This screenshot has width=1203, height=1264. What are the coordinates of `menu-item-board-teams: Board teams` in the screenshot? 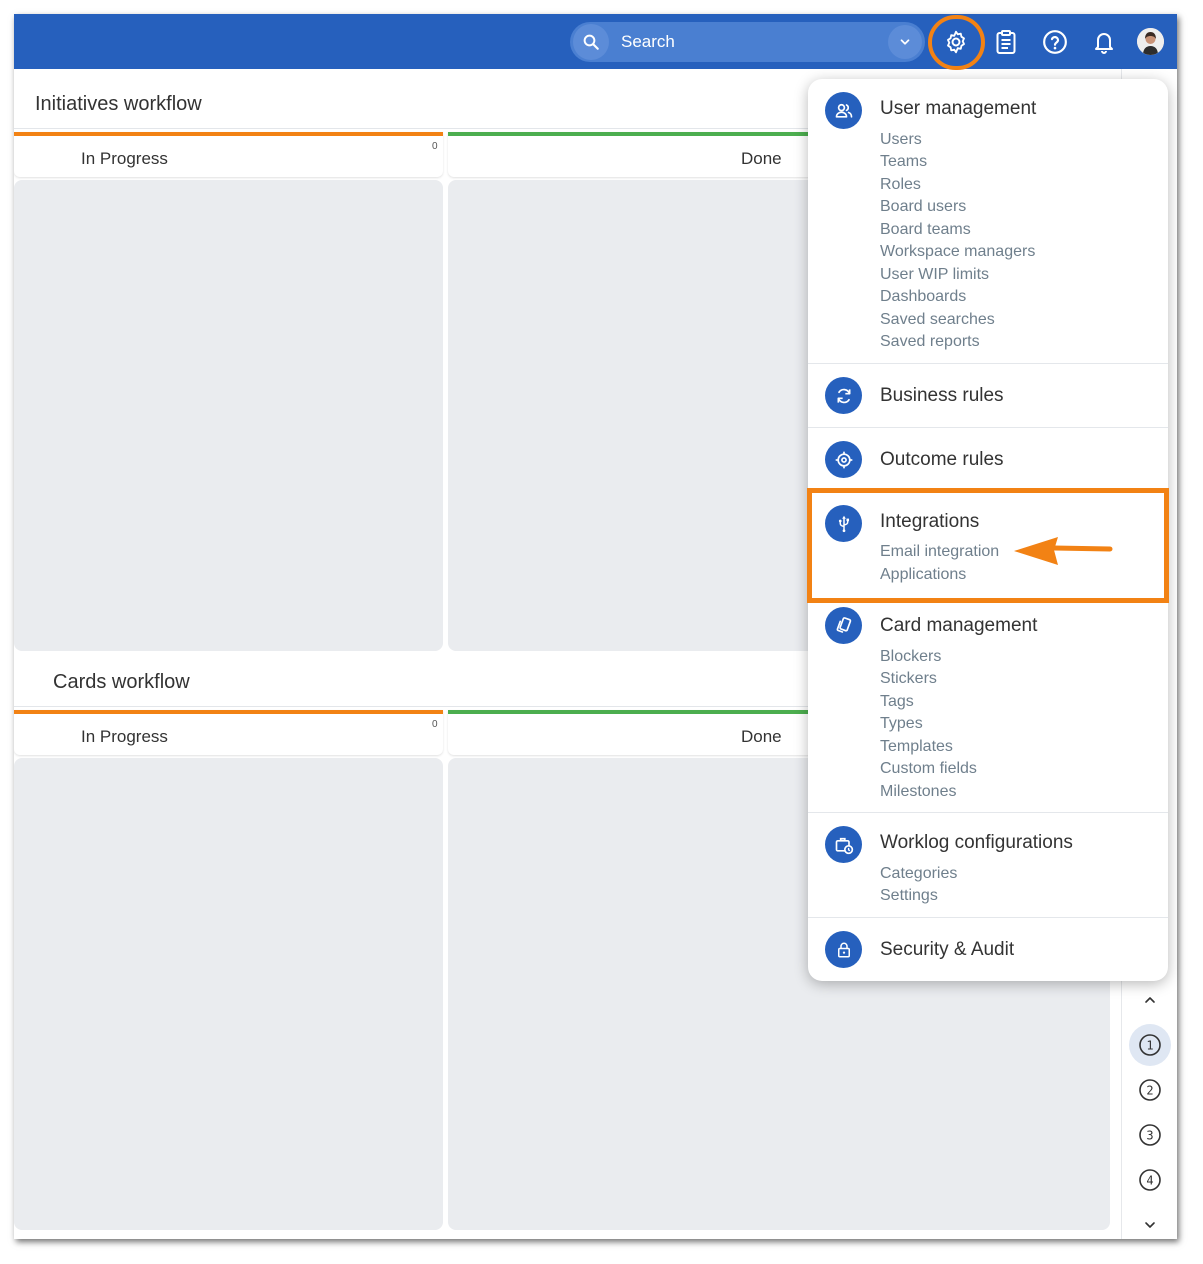 It's located at (925, 230).